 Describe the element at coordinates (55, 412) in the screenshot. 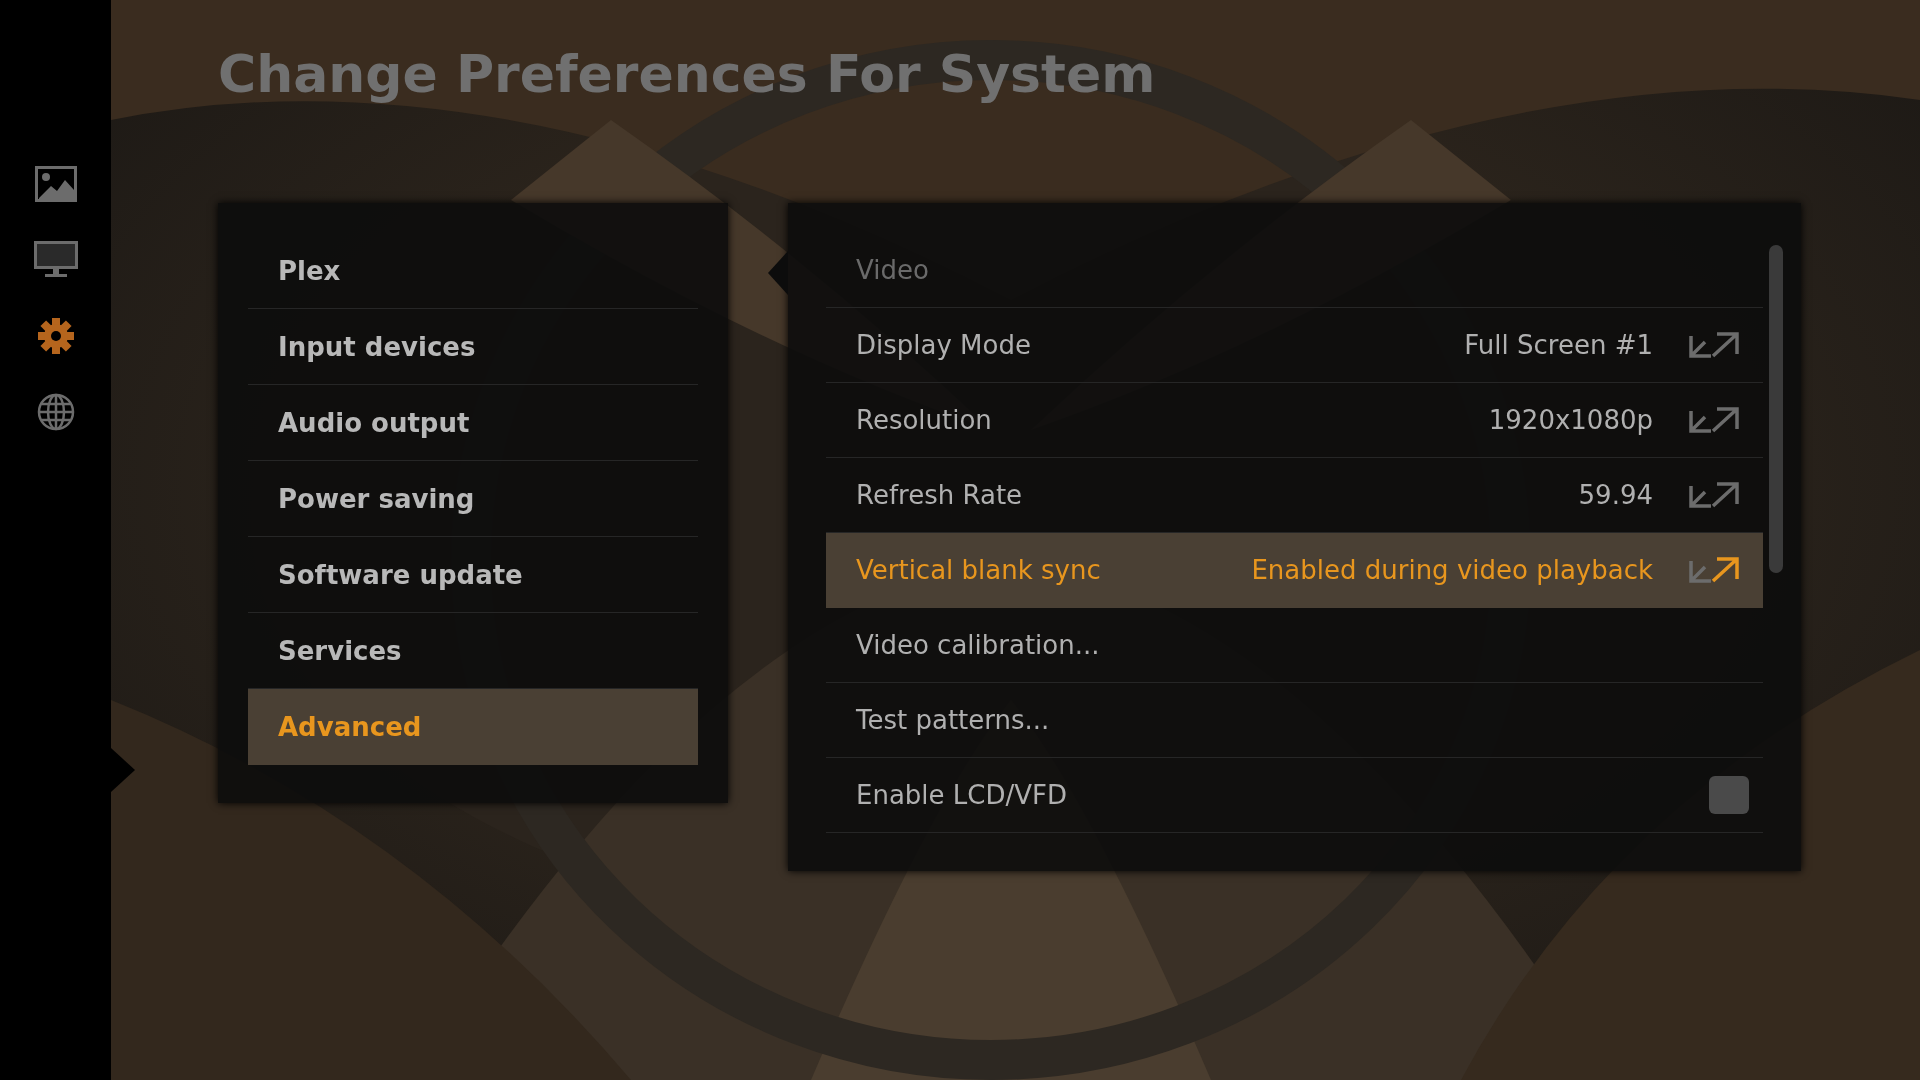

I see `globe-icon` at that location.